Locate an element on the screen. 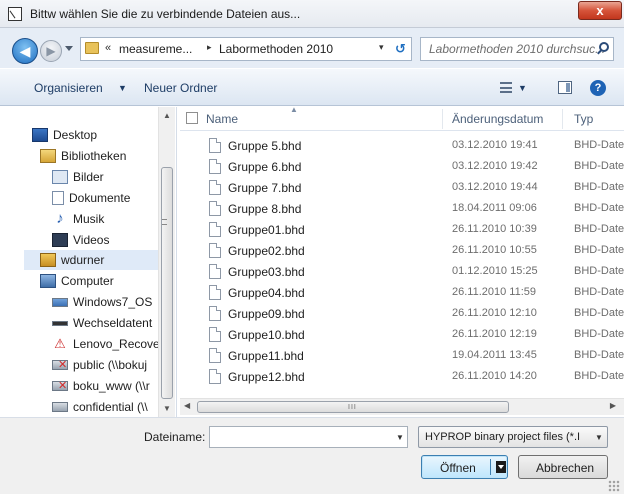 This screenshot has width=624, height=494. search-icon is located at coordinates (604, 47).